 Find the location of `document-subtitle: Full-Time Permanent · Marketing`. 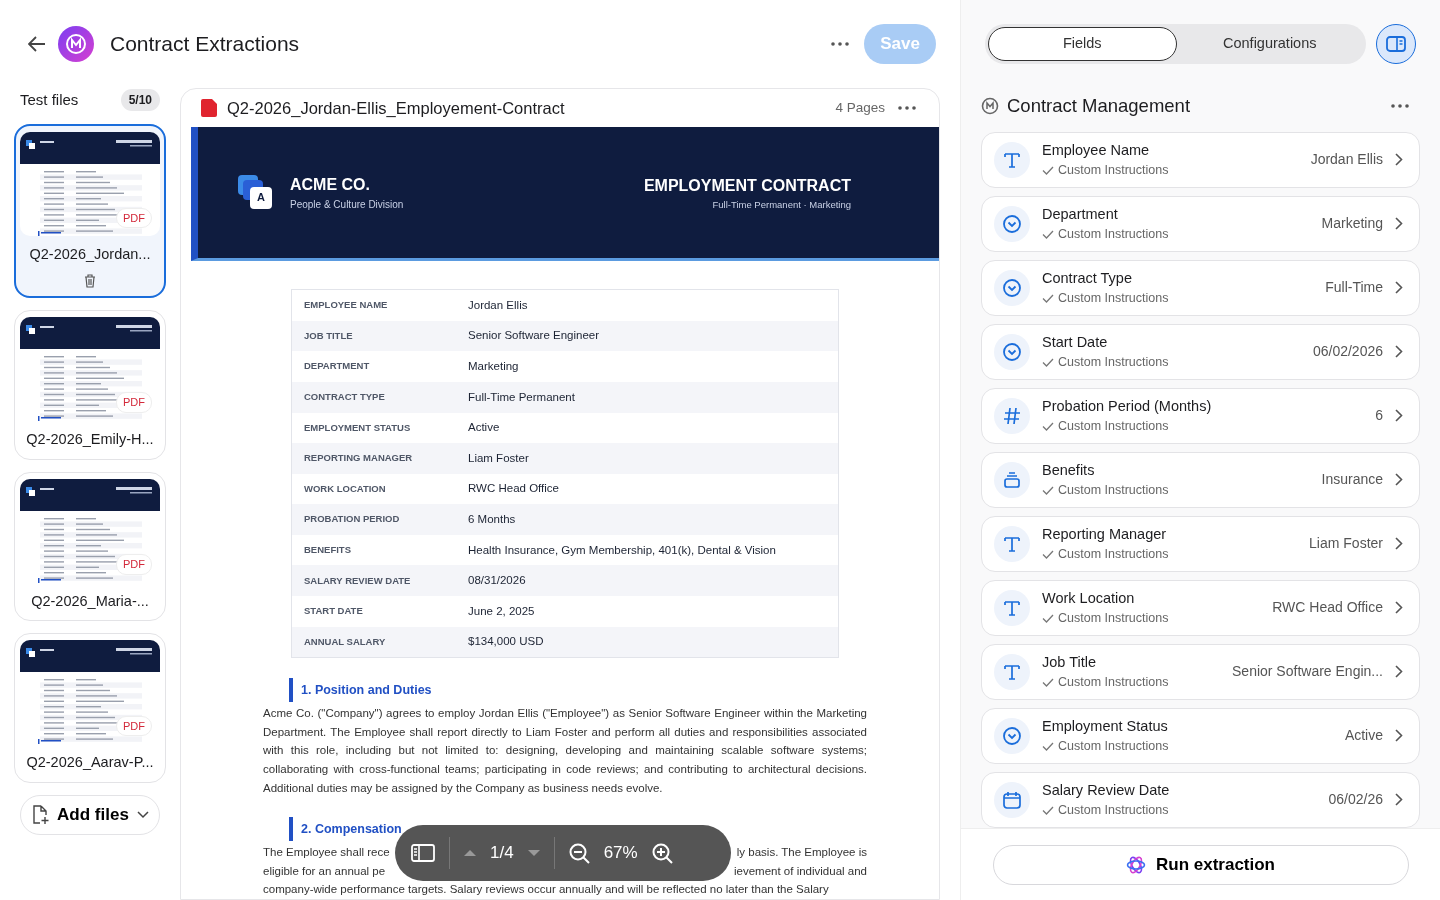

document-subtitle: Full-Time Permanent · Marketing is located at coordinates (781, 204).